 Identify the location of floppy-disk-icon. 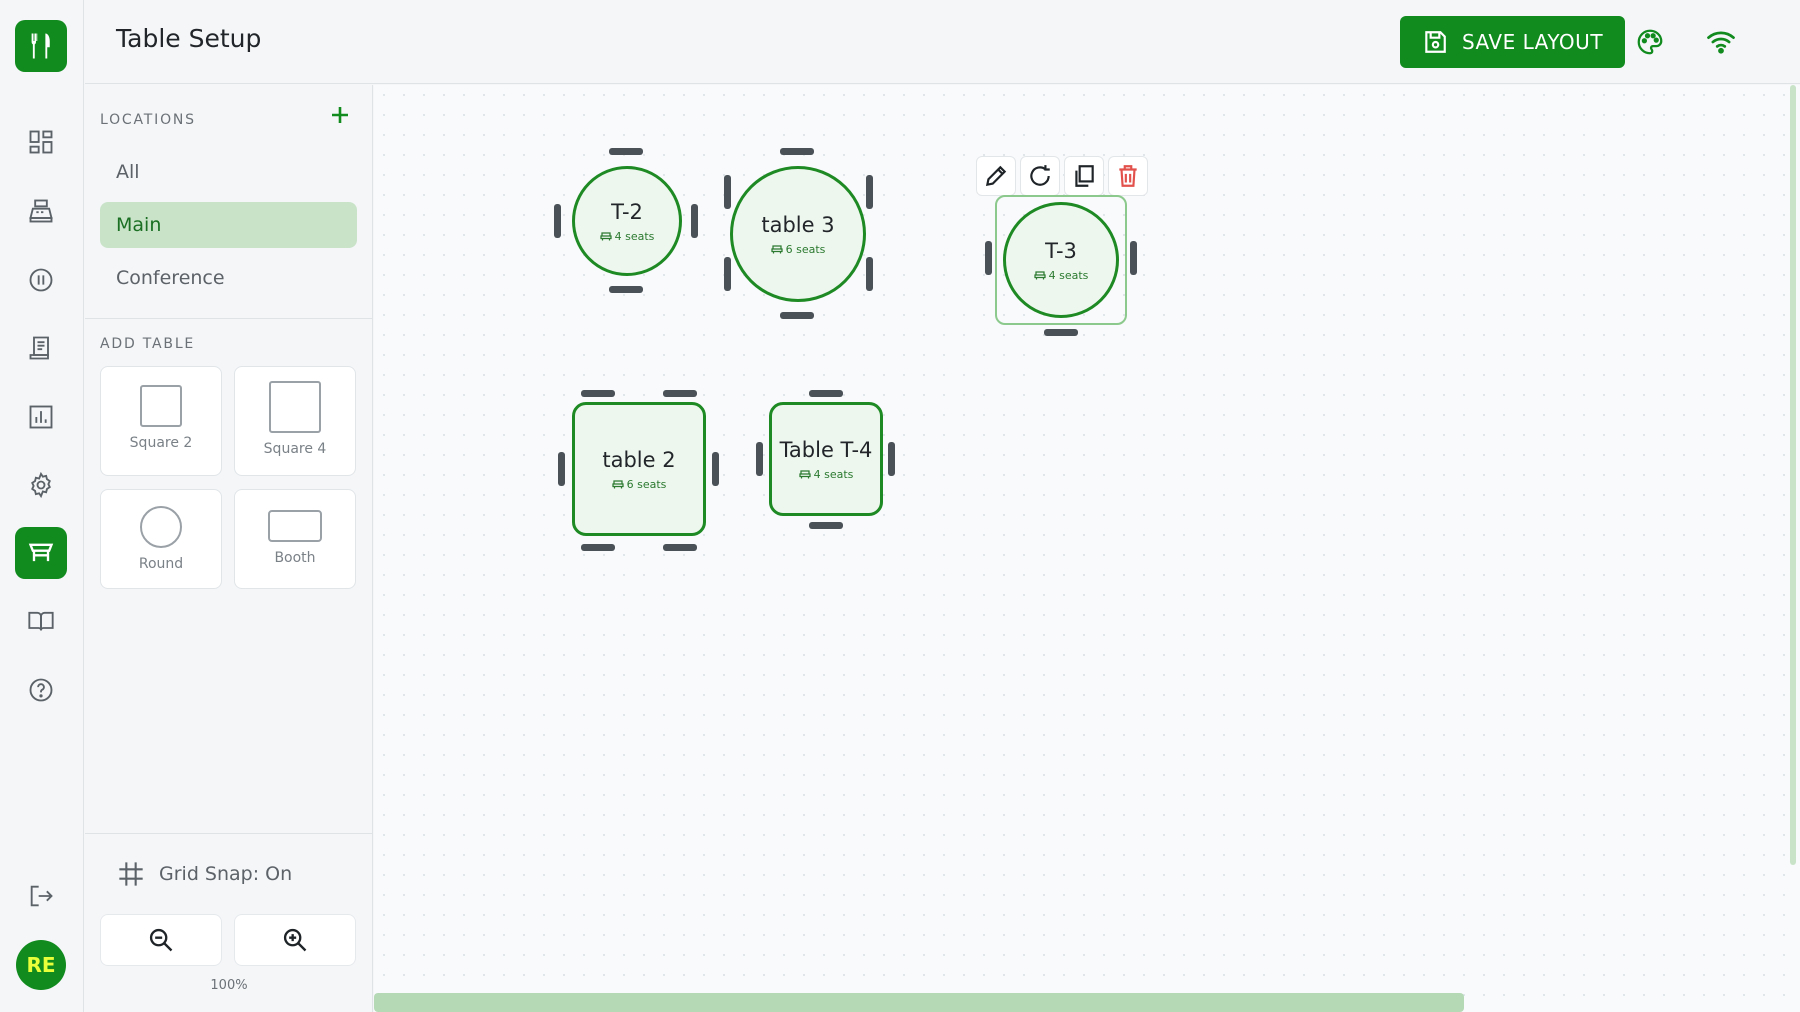
(1435, 42).